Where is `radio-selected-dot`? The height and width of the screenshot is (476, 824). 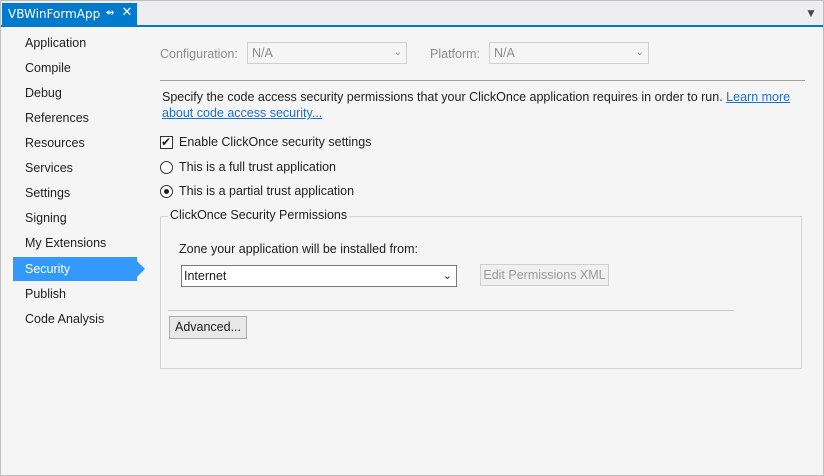
radio-selected-dot is located at coordinates (166, 191).